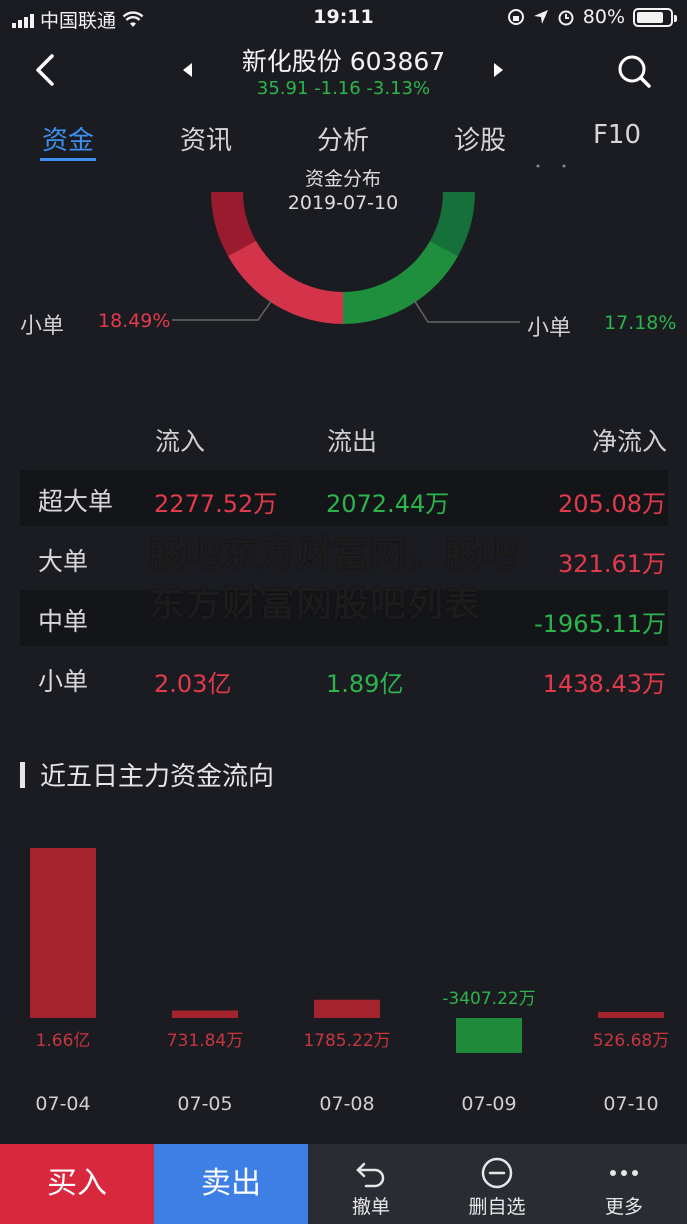  I want to click on remove-favorite-button: 删自选, so click(497, 1184).